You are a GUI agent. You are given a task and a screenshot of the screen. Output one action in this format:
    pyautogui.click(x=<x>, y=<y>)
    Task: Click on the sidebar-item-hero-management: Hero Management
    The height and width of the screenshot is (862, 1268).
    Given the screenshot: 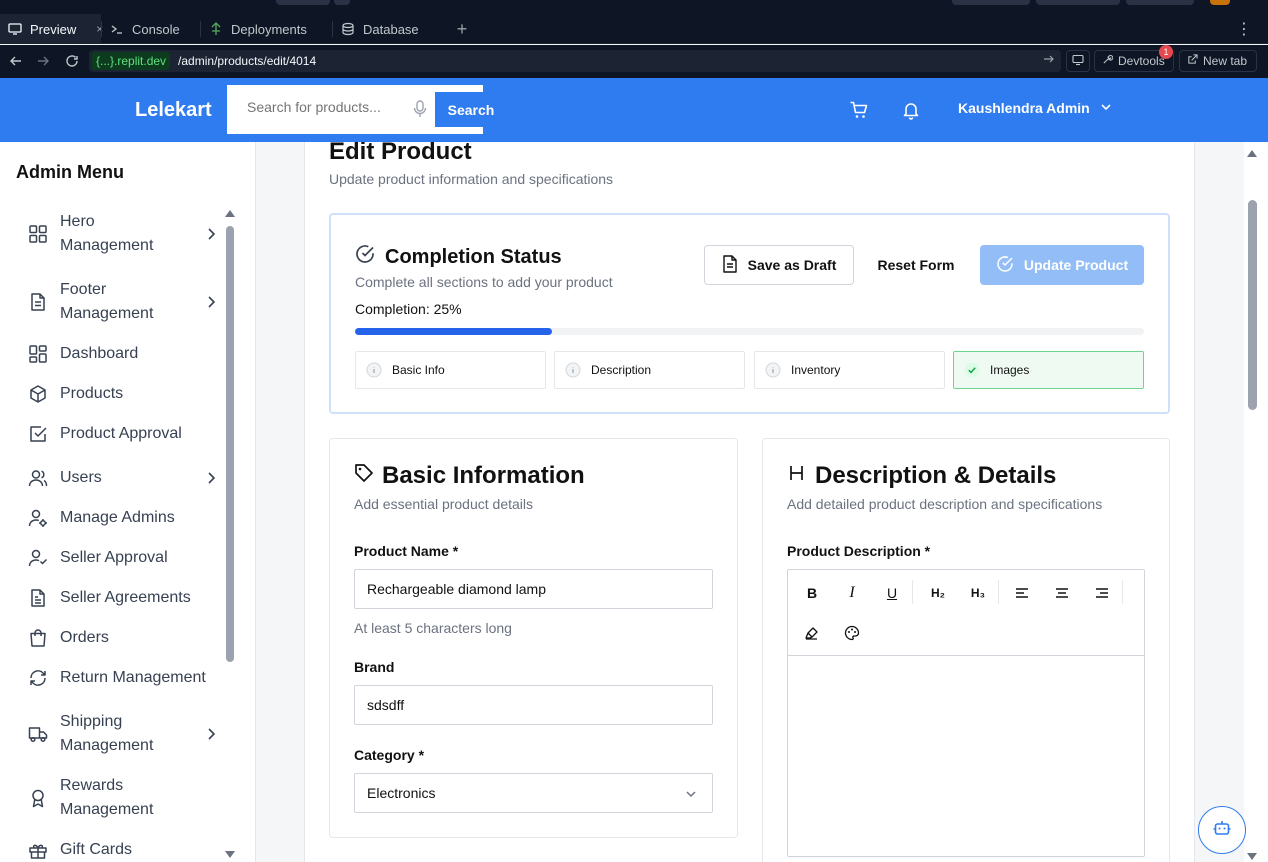 What is the action you would take?
    pyautogui.click(x=123, y=234)
    